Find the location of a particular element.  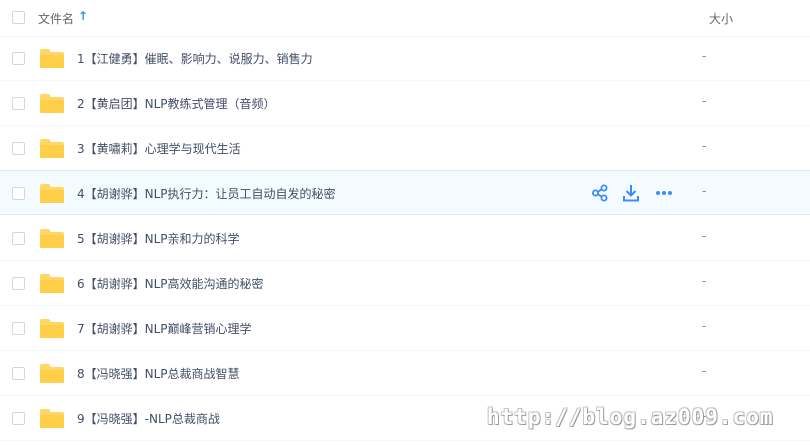

file-name: 8【冯晓强】NLP总裁商战智慧 is located at coordinates (158, 373).